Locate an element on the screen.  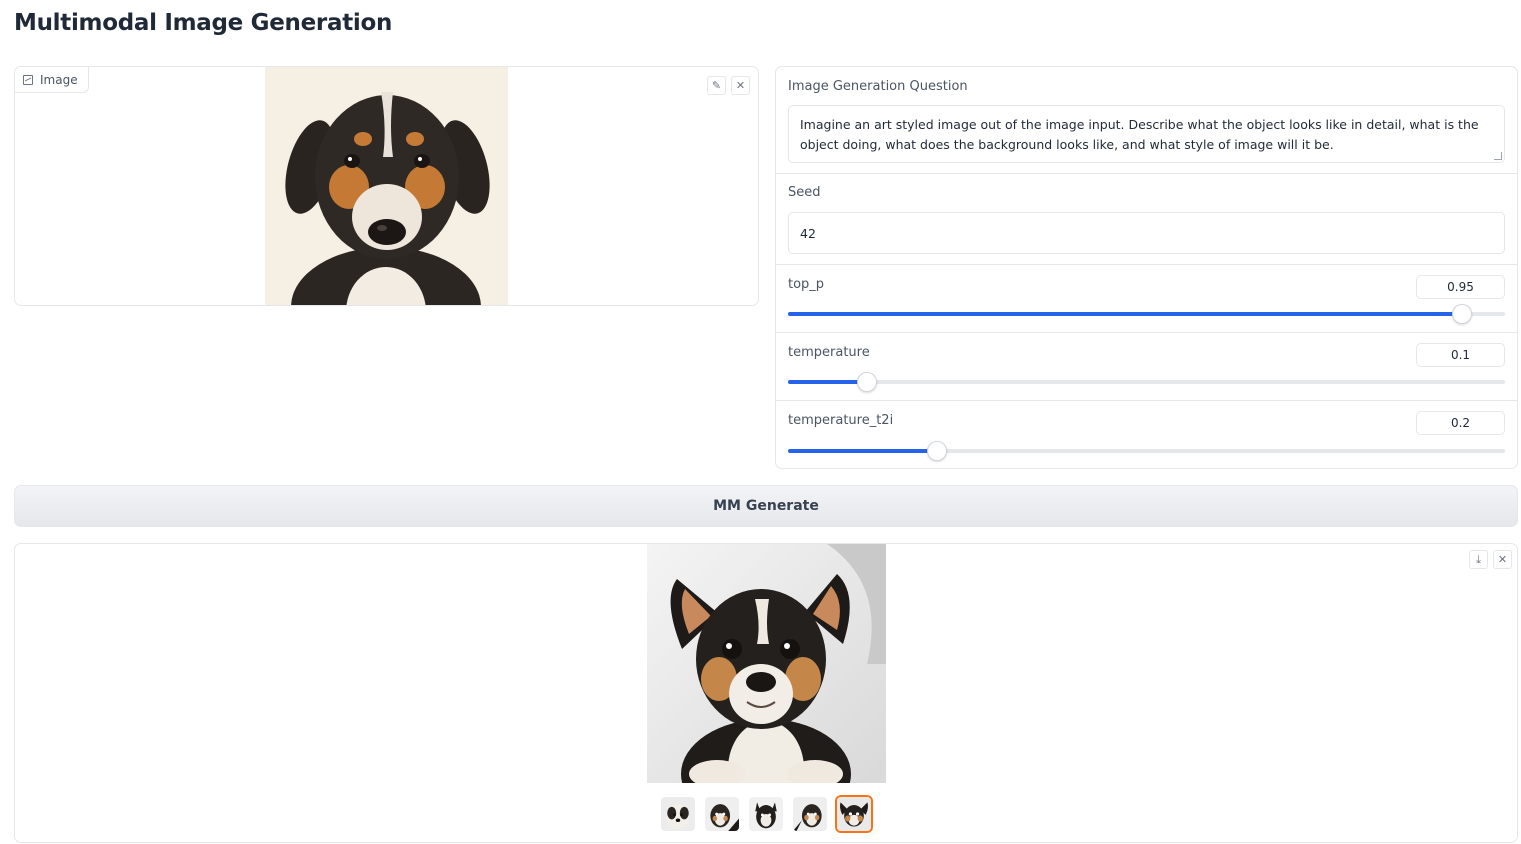
temperature-t2i-row: temperature_t2i 0.2 is located at coordinates (1146, 434).